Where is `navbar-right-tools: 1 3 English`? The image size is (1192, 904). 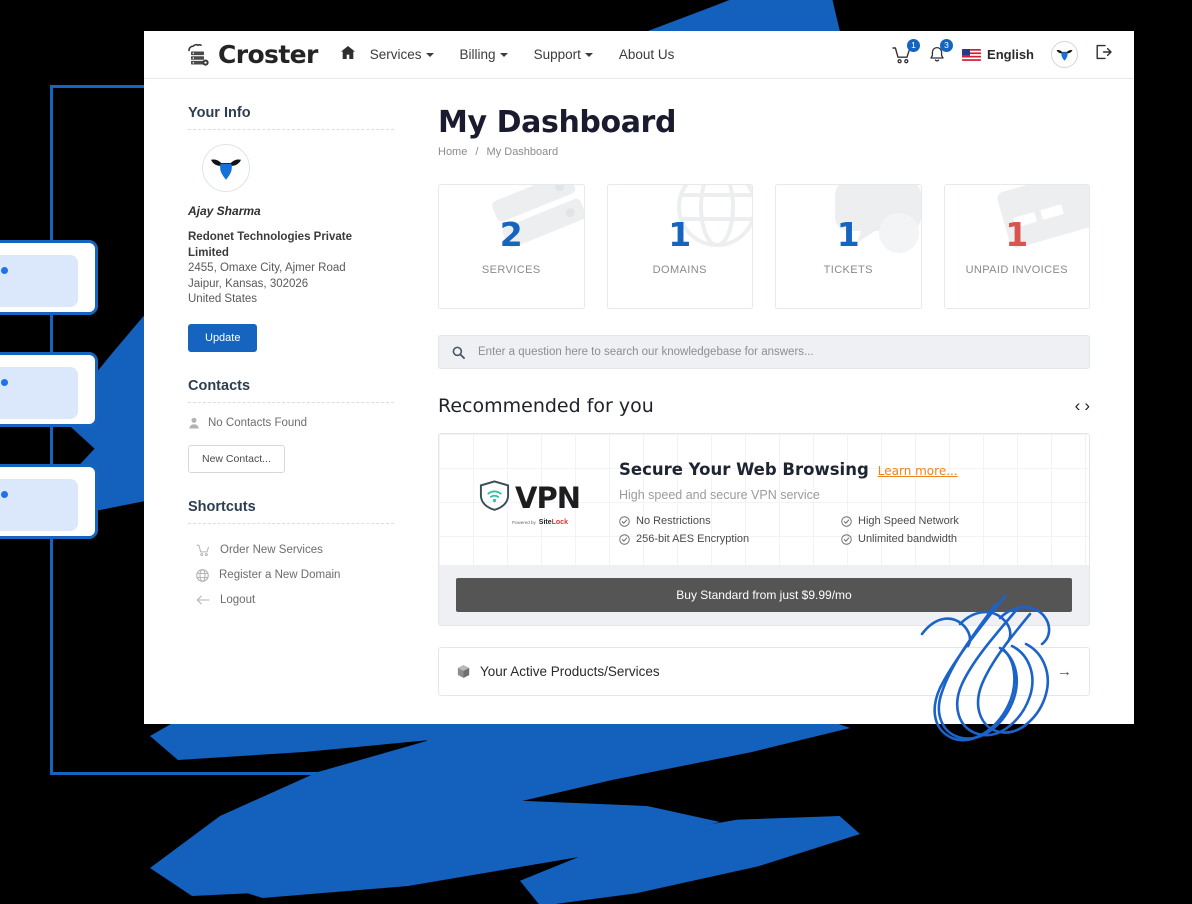
navbar-right-tools: 1 3 English is located at coordinates (1002, 53).